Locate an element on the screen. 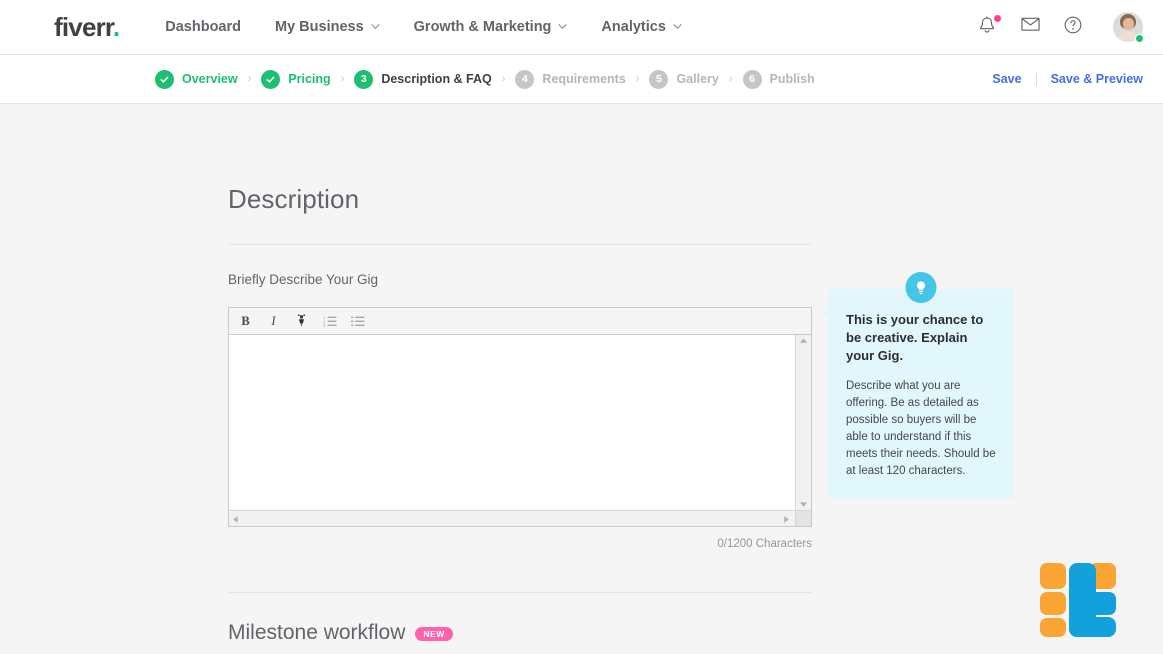 This screenshot has height=654, width=1163. divider is located at coordinates (1036, 79).